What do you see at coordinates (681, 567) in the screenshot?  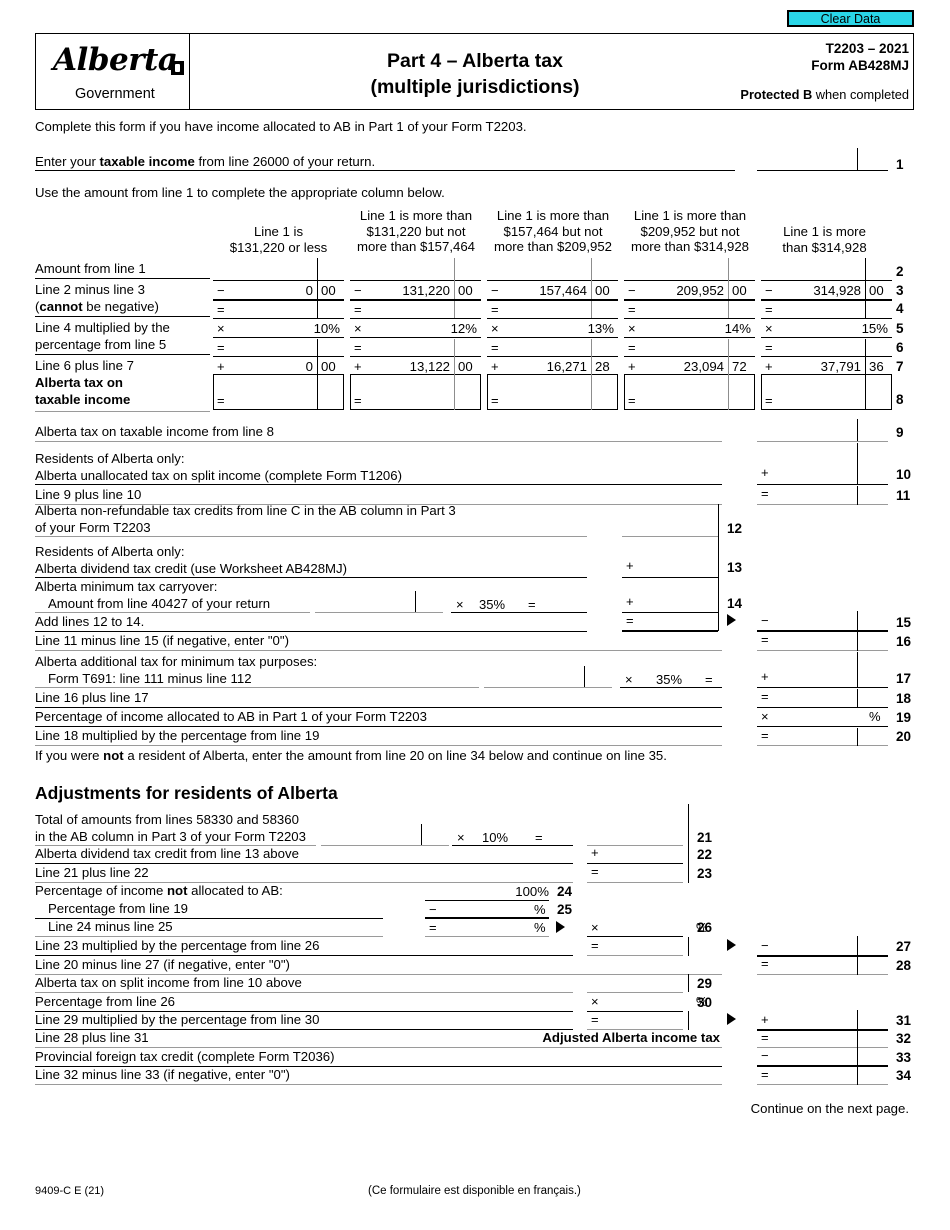 I see `line-13-input` at bounding box center [681, 567].